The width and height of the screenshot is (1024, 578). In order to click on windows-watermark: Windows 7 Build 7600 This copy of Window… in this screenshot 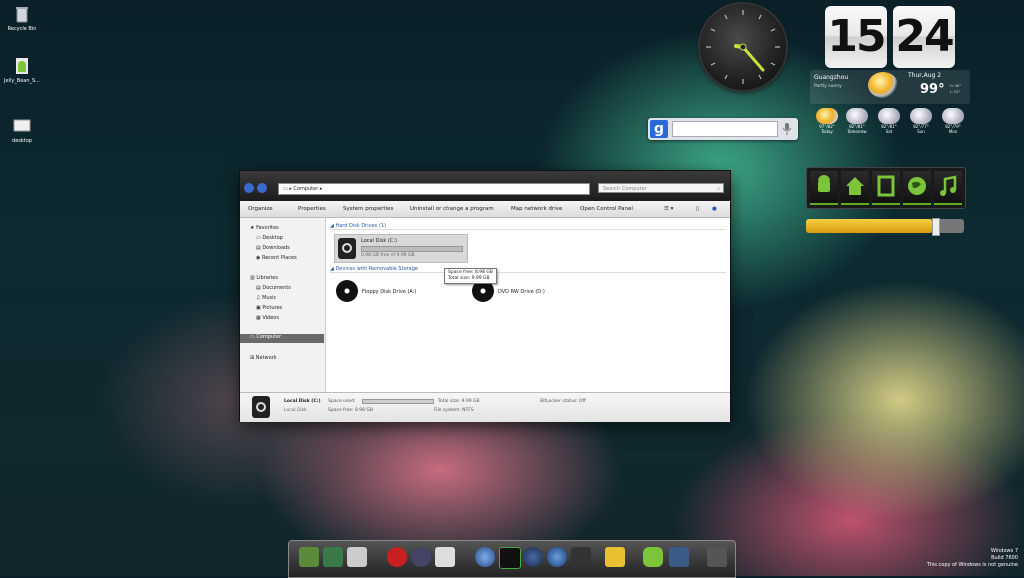, I will do `click(972, 558)`.